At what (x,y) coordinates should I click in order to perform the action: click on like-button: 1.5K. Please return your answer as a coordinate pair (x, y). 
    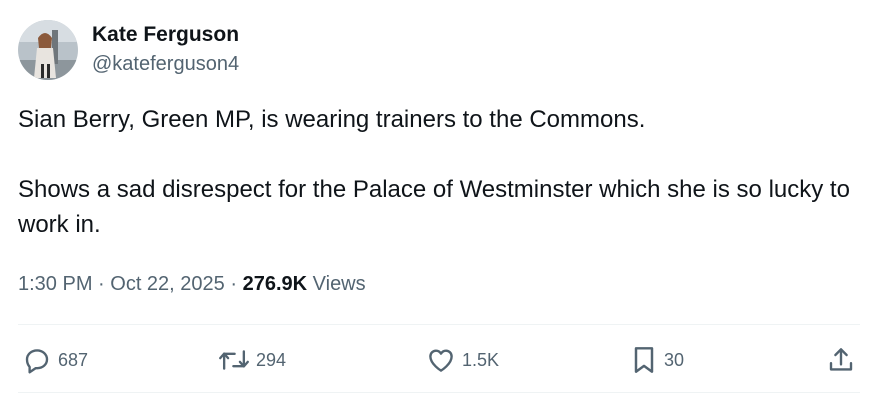
    Looking at the image, I should click on (462, 360).